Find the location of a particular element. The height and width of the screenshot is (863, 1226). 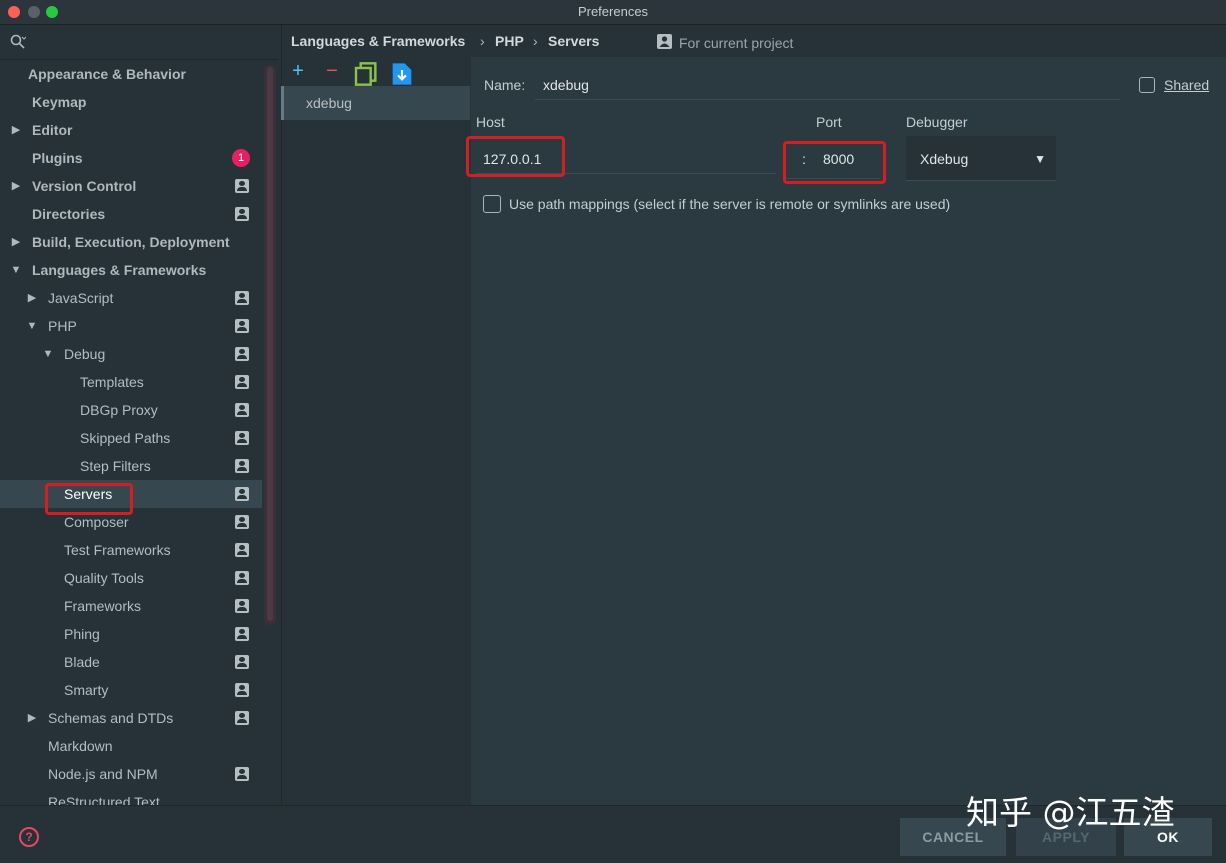

sidebar-item: Skipped Paths is located at coordinates (131, 438).